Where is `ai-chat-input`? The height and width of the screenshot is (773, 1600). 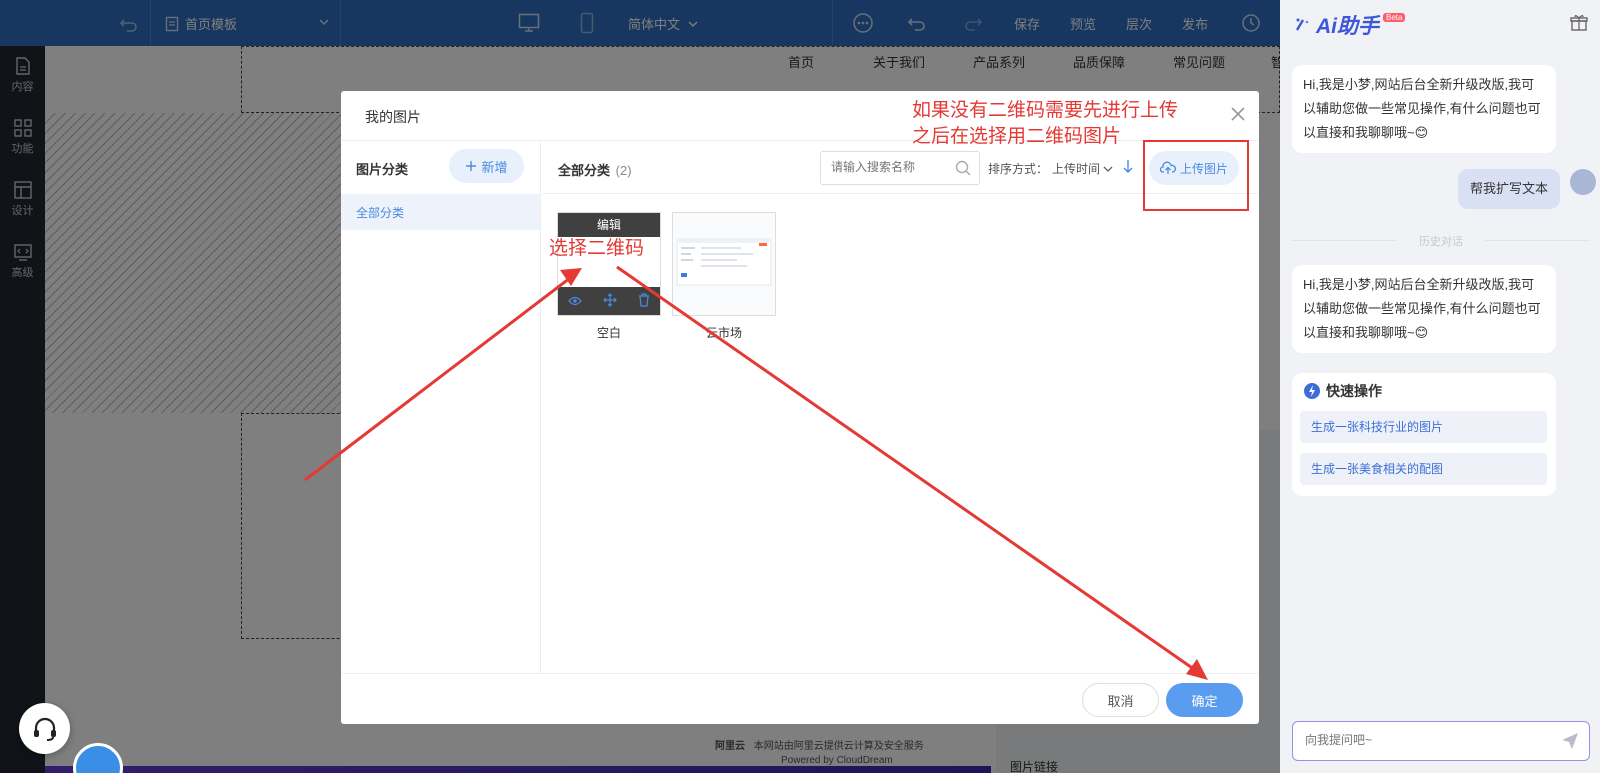
ai-chat-input is located at coordinates (1441, 741).